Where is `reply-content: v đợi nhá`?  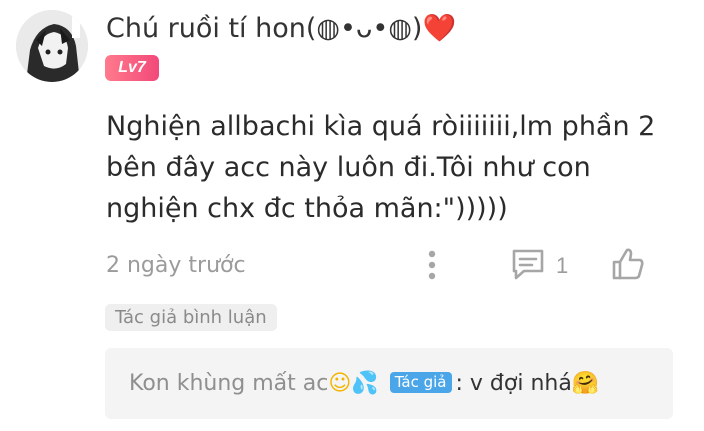 reply-content: v đợi nhá is located at coordinates (520, 383).